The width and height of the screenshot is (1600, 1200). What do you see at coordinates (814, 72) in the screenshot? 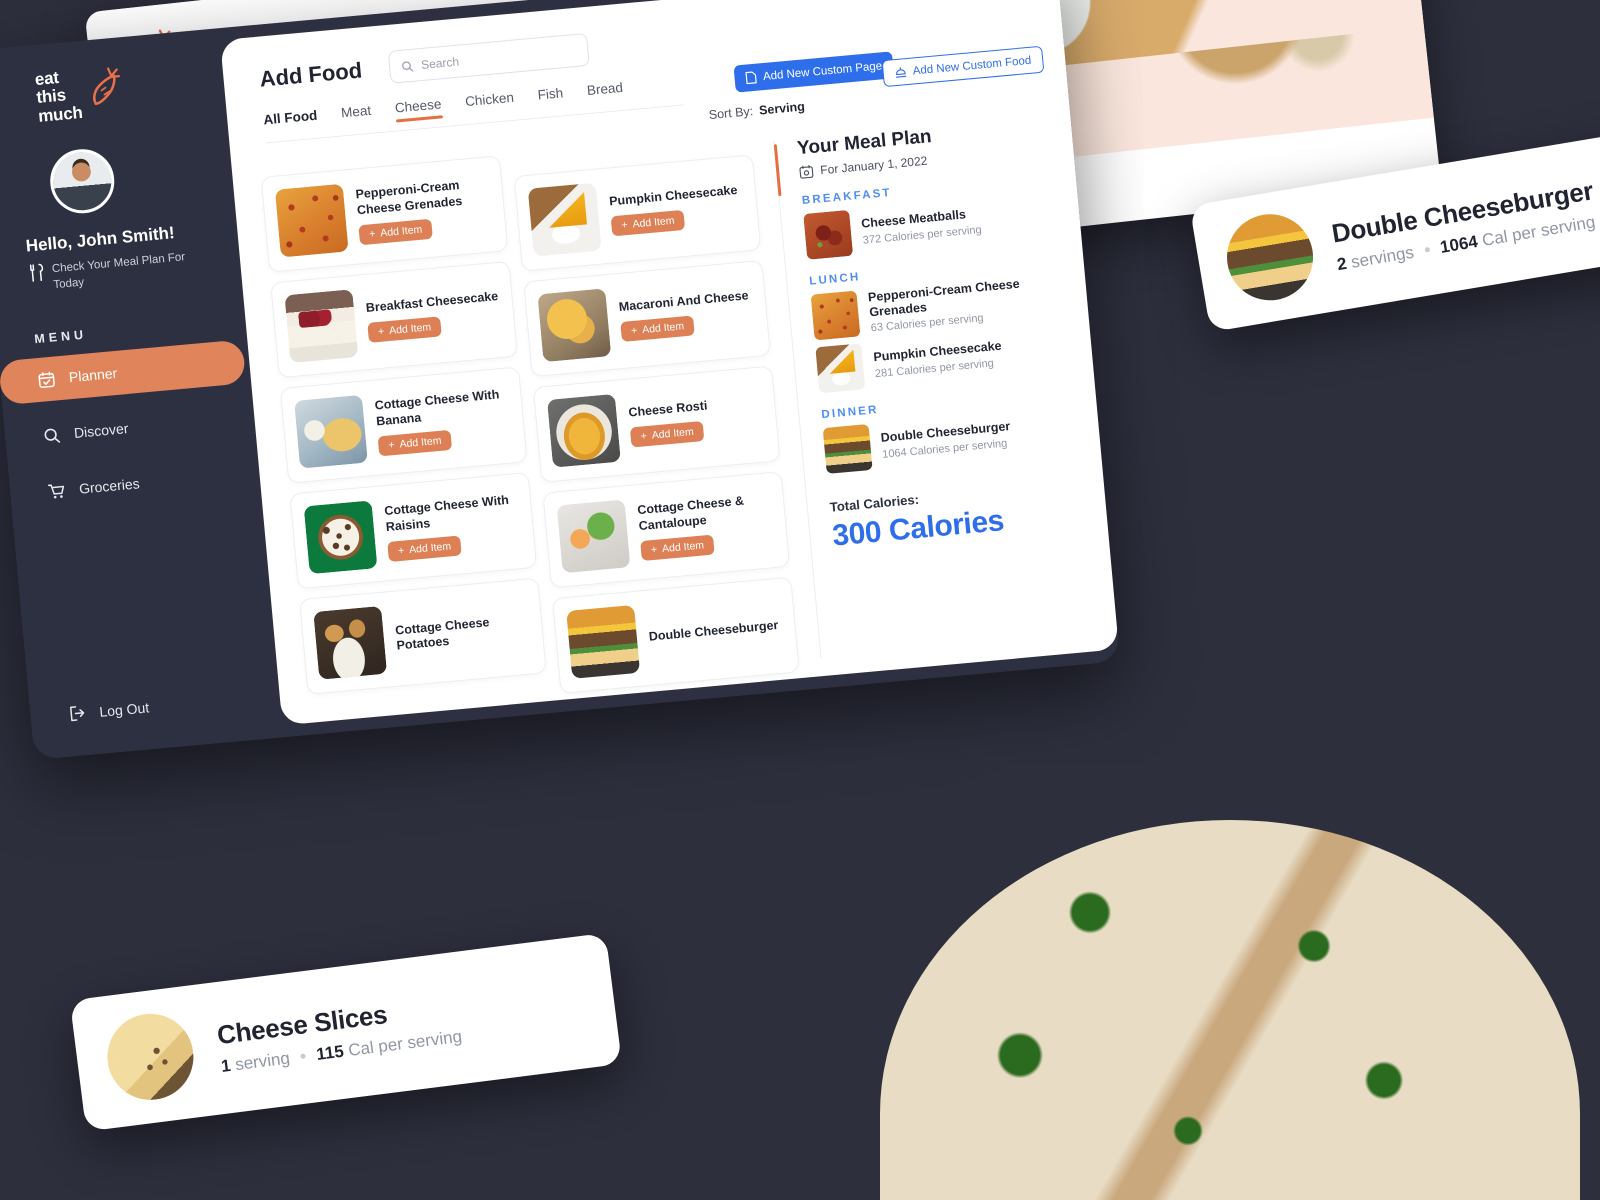
I see `add-new-custom-page-button: Add New Custom Page` at bounding box center [814, 72].